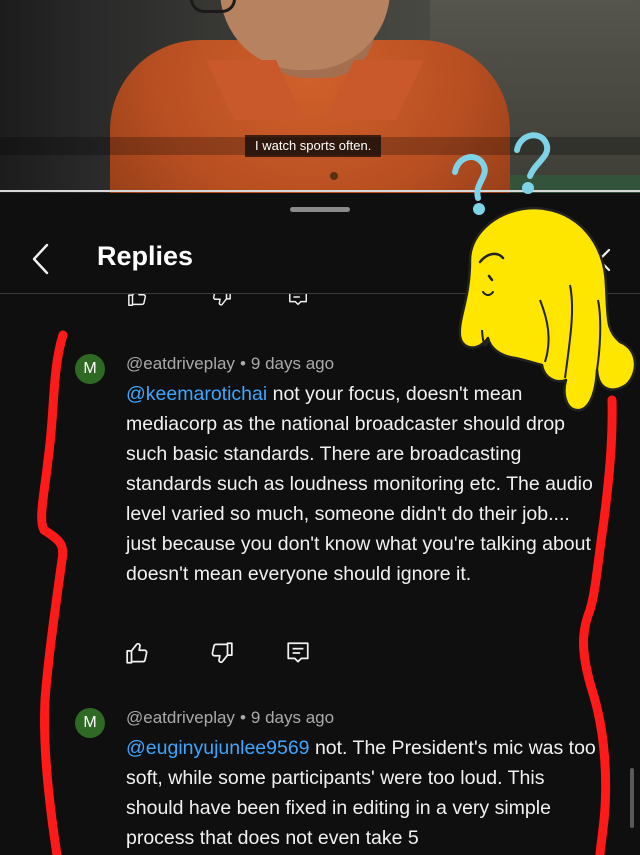  Describe the element at coordinates (196, 394) in the screenshot. I see `comment-mention: @keemarotichai` at that location.